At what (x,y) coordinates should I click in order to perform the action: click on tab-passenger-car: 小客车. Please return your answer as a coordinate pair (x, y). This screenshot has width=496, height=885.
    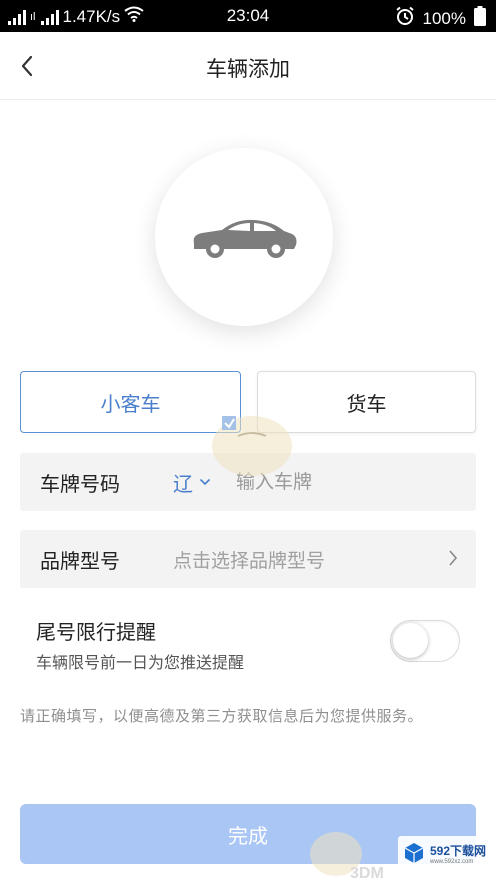
    Looking at the image, I should click on (130, 402).